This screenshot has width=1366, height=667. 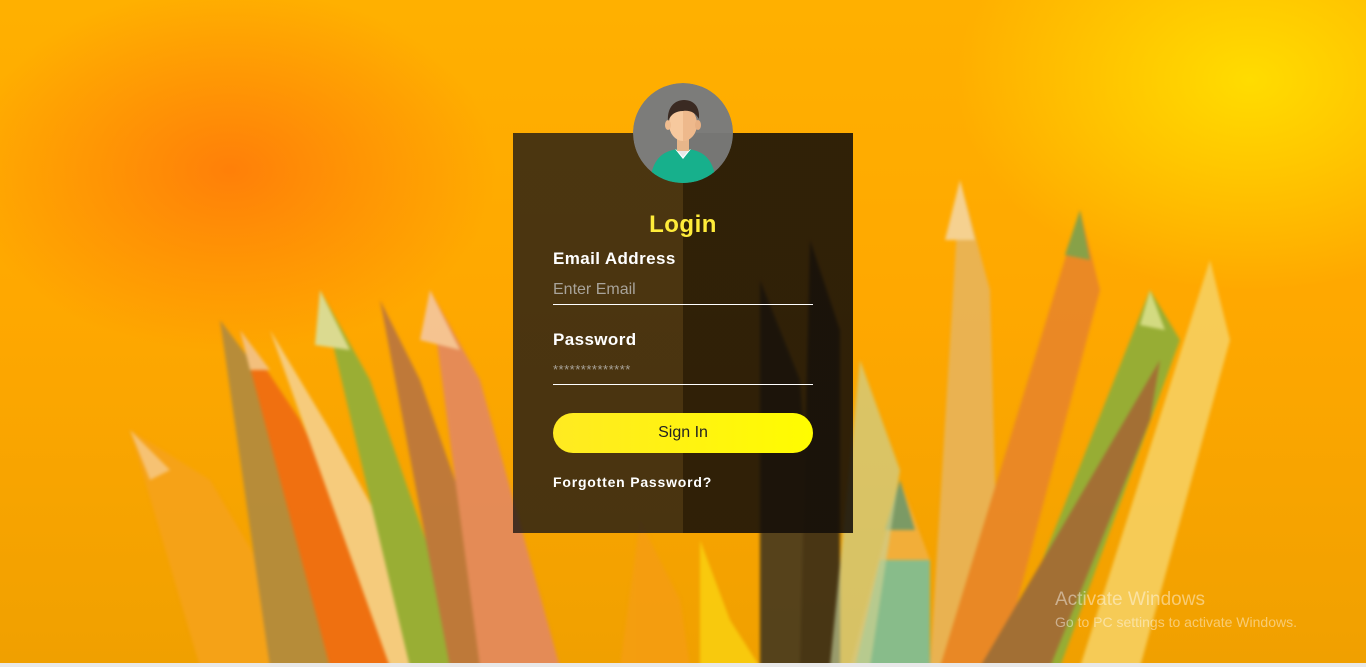 What do you see at coordinates (683, 433) in the screenshot?
I see `sign-in-button: Sign In` at bounding box center [683, 433].